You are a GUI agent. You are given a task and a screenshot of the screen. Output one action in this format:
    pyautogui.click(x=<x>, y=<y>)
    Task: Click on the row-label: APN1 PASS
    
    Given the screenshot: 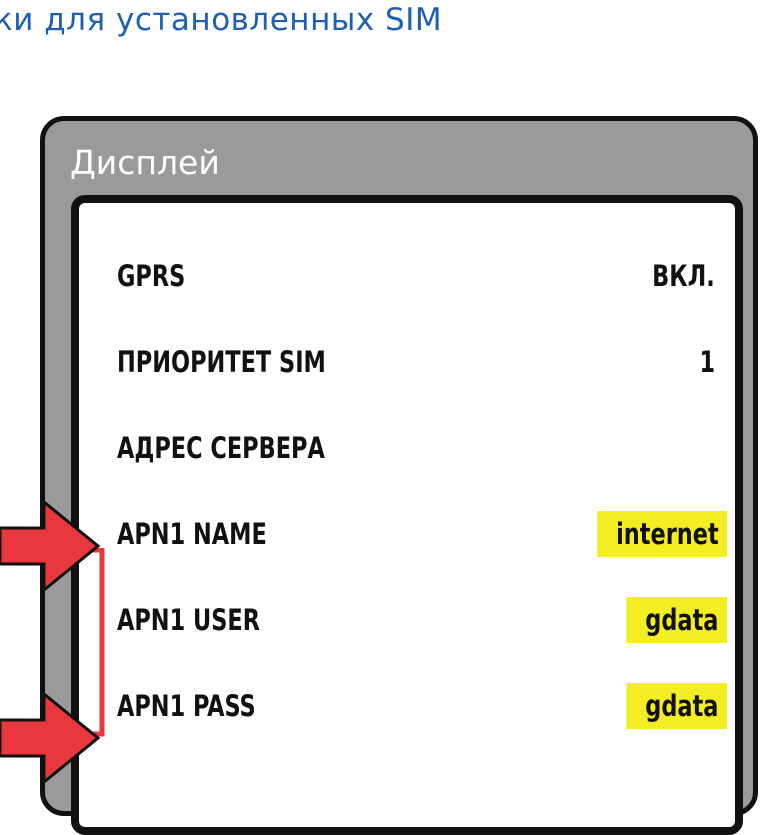 What is the action you would take?
    pyautogui.click(x=186, y=706)
    